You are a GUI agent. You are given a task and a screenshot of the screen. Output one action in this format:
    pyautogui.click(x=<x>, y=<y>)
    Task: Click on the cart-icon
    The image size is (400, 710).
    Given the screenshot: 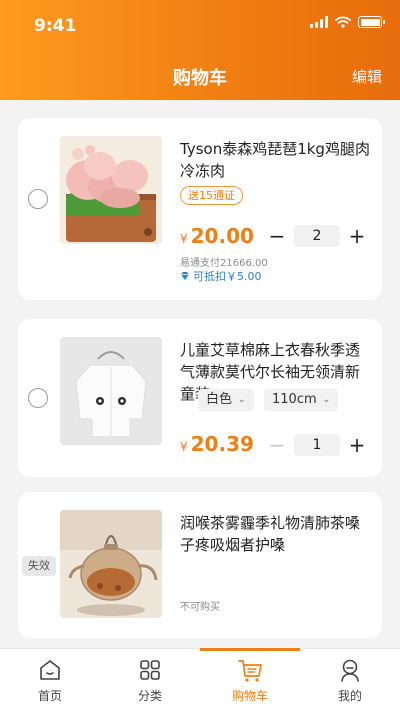 What is the action you would take?
    pyautogui.click(x=250, y=671)
    